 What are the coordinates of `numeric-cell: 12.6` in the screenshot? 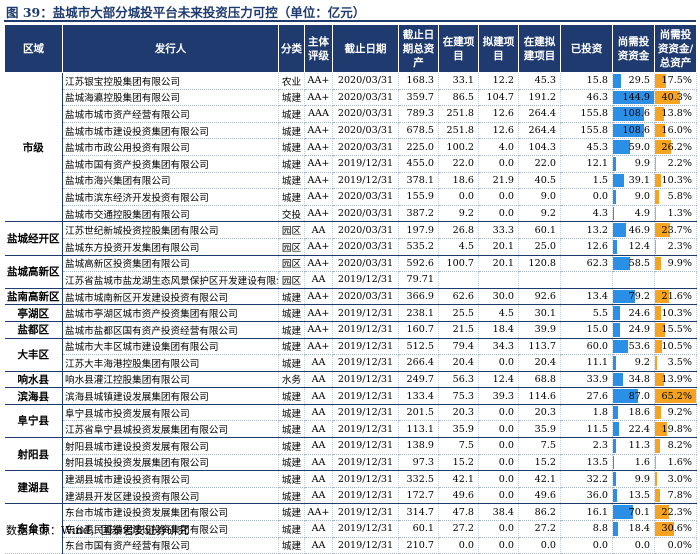 It's located at (587, 246).